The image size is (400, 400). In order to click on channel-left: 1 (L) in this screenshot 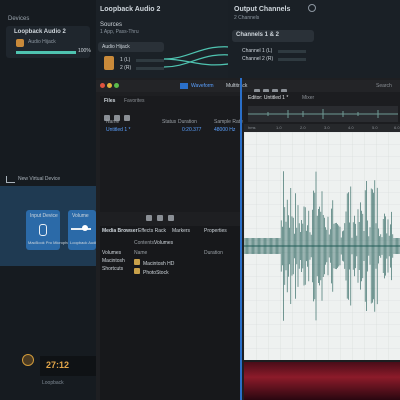, I will do `click(125, 60)`.